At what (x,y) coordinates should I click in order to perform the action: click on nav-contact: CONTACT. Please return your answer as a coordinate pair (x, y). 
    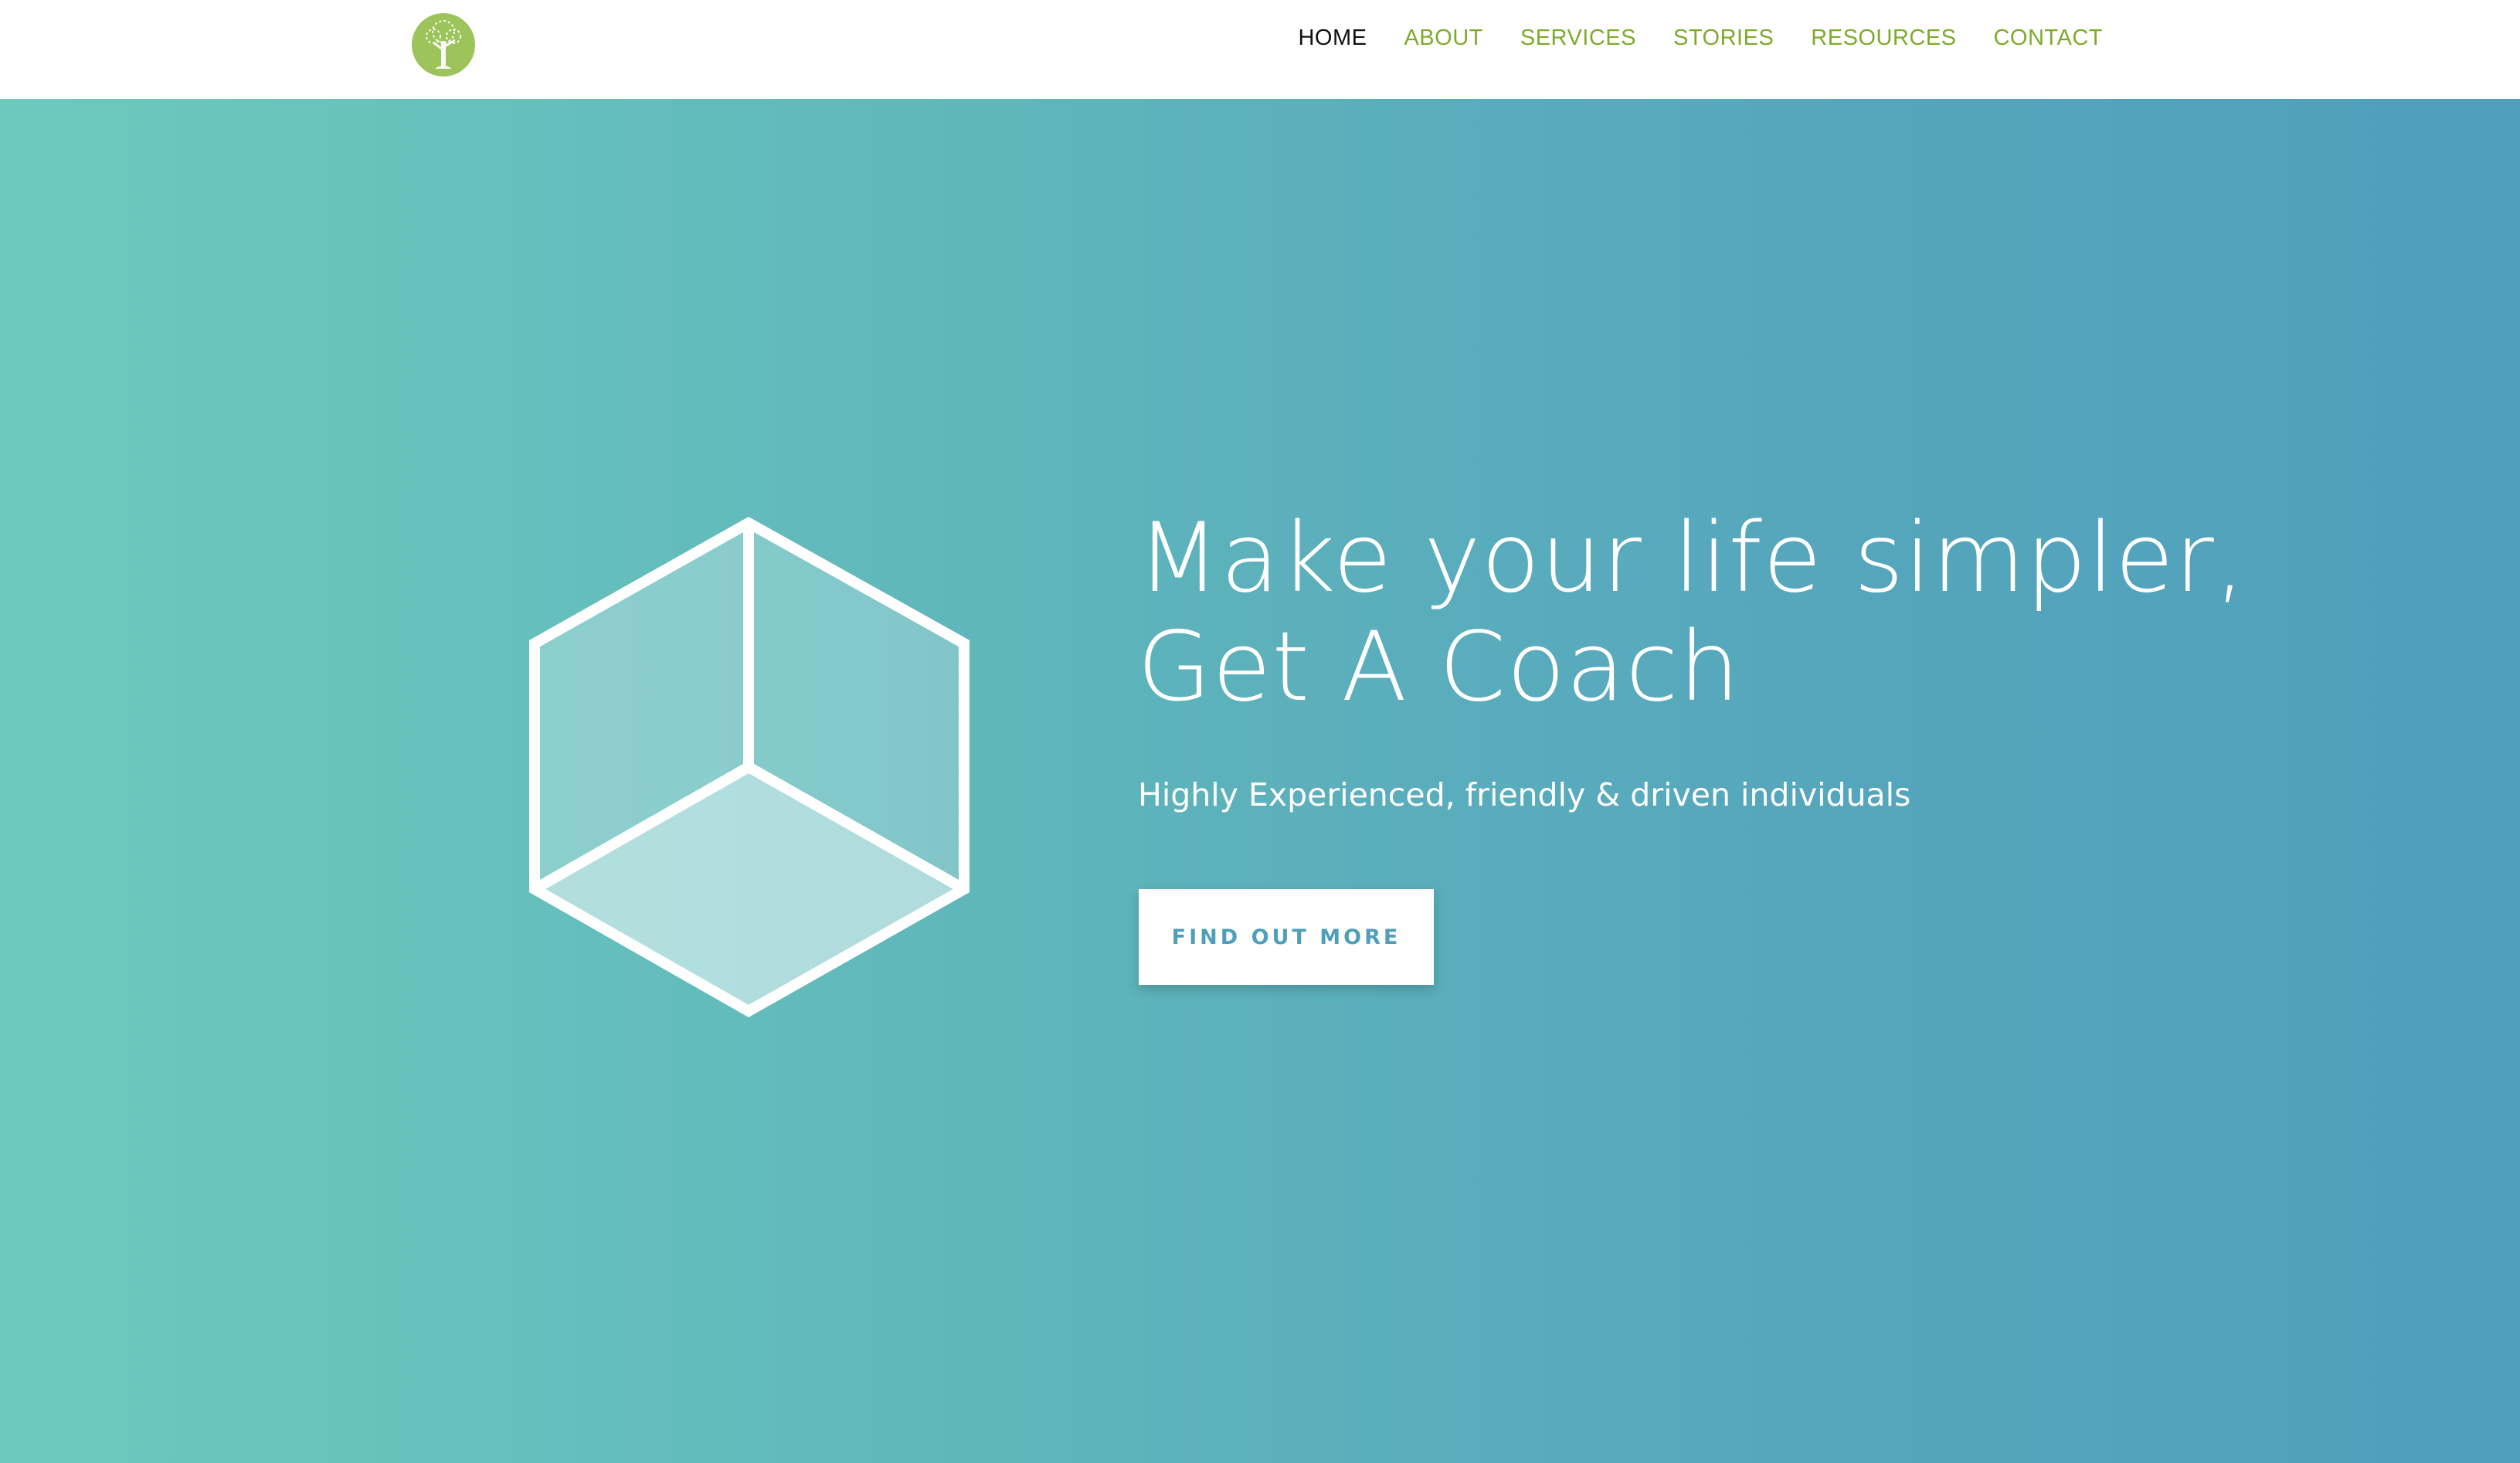
    Looking at the image, I should click on (2048, 38).